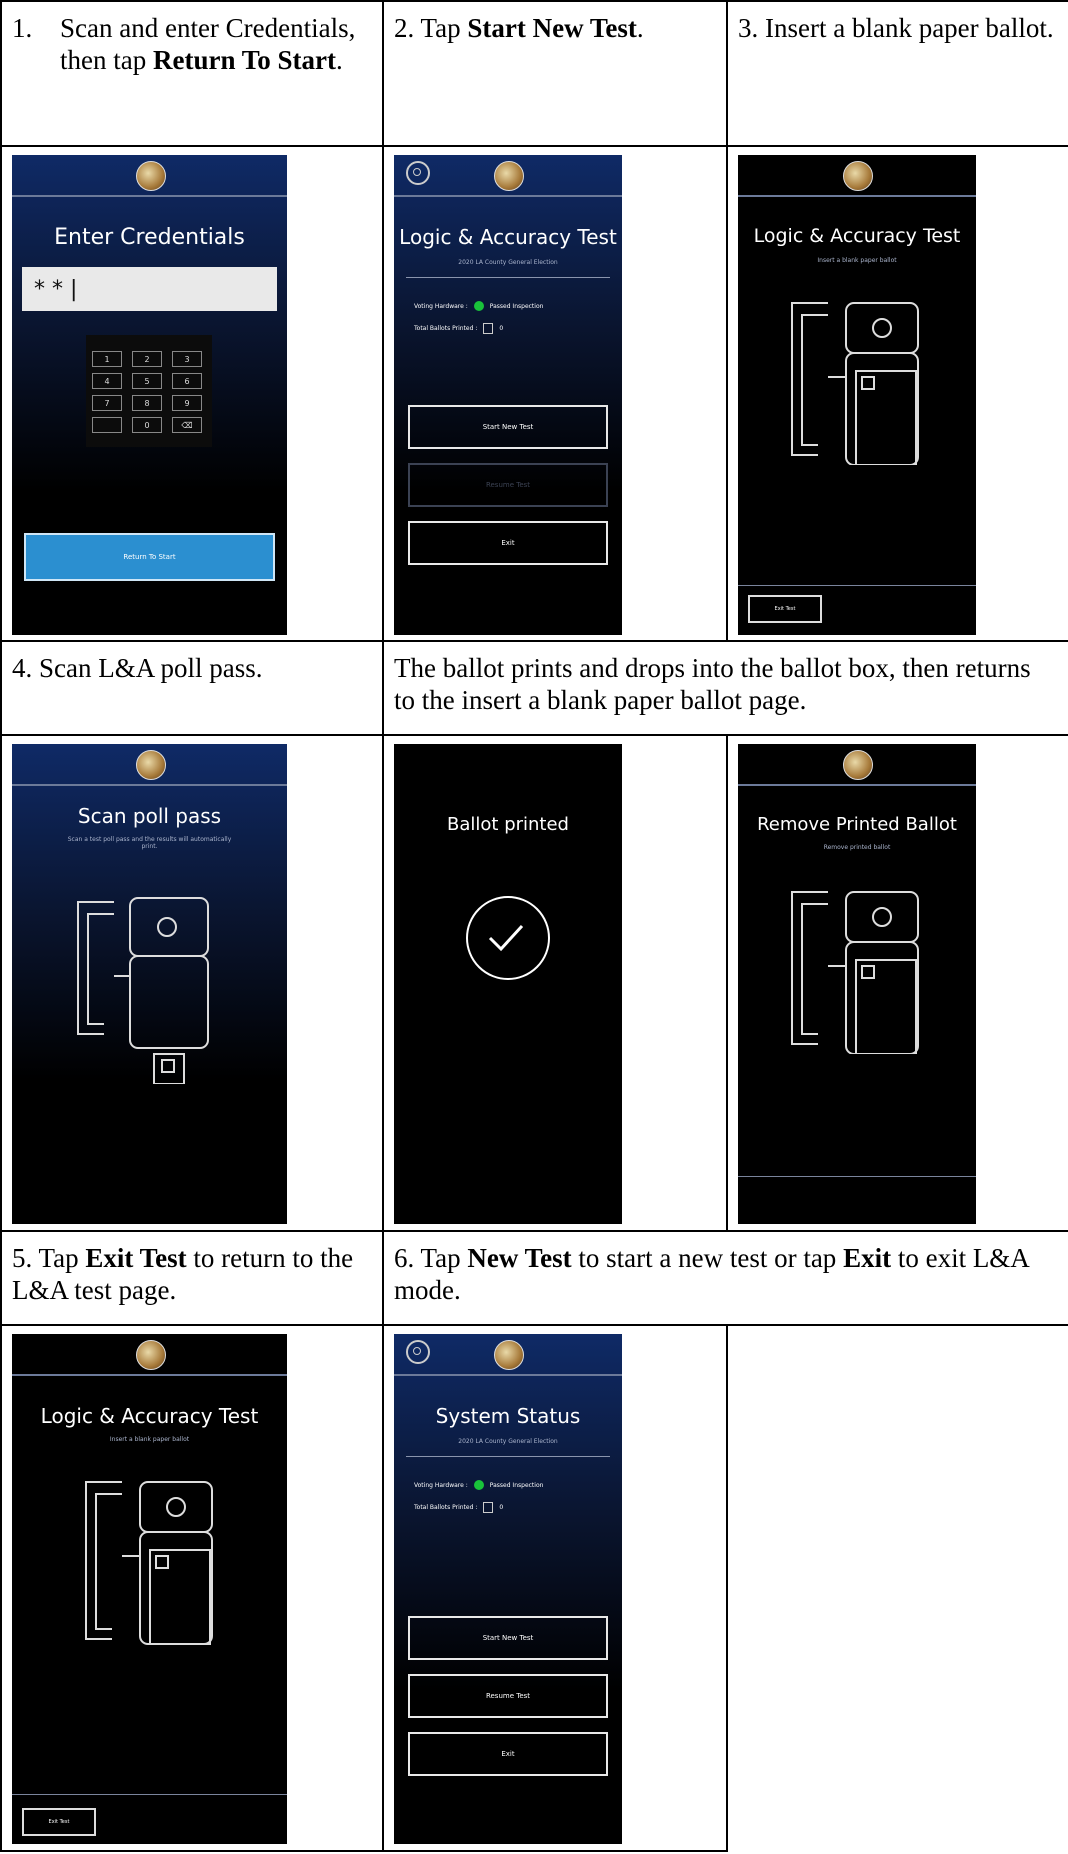 The height and width of the screenshot is (1854, 1068). Describe the element at coordinates (857, 824) in the screenshot. I see `screen-title: Remove Printed Ballot` at that location.